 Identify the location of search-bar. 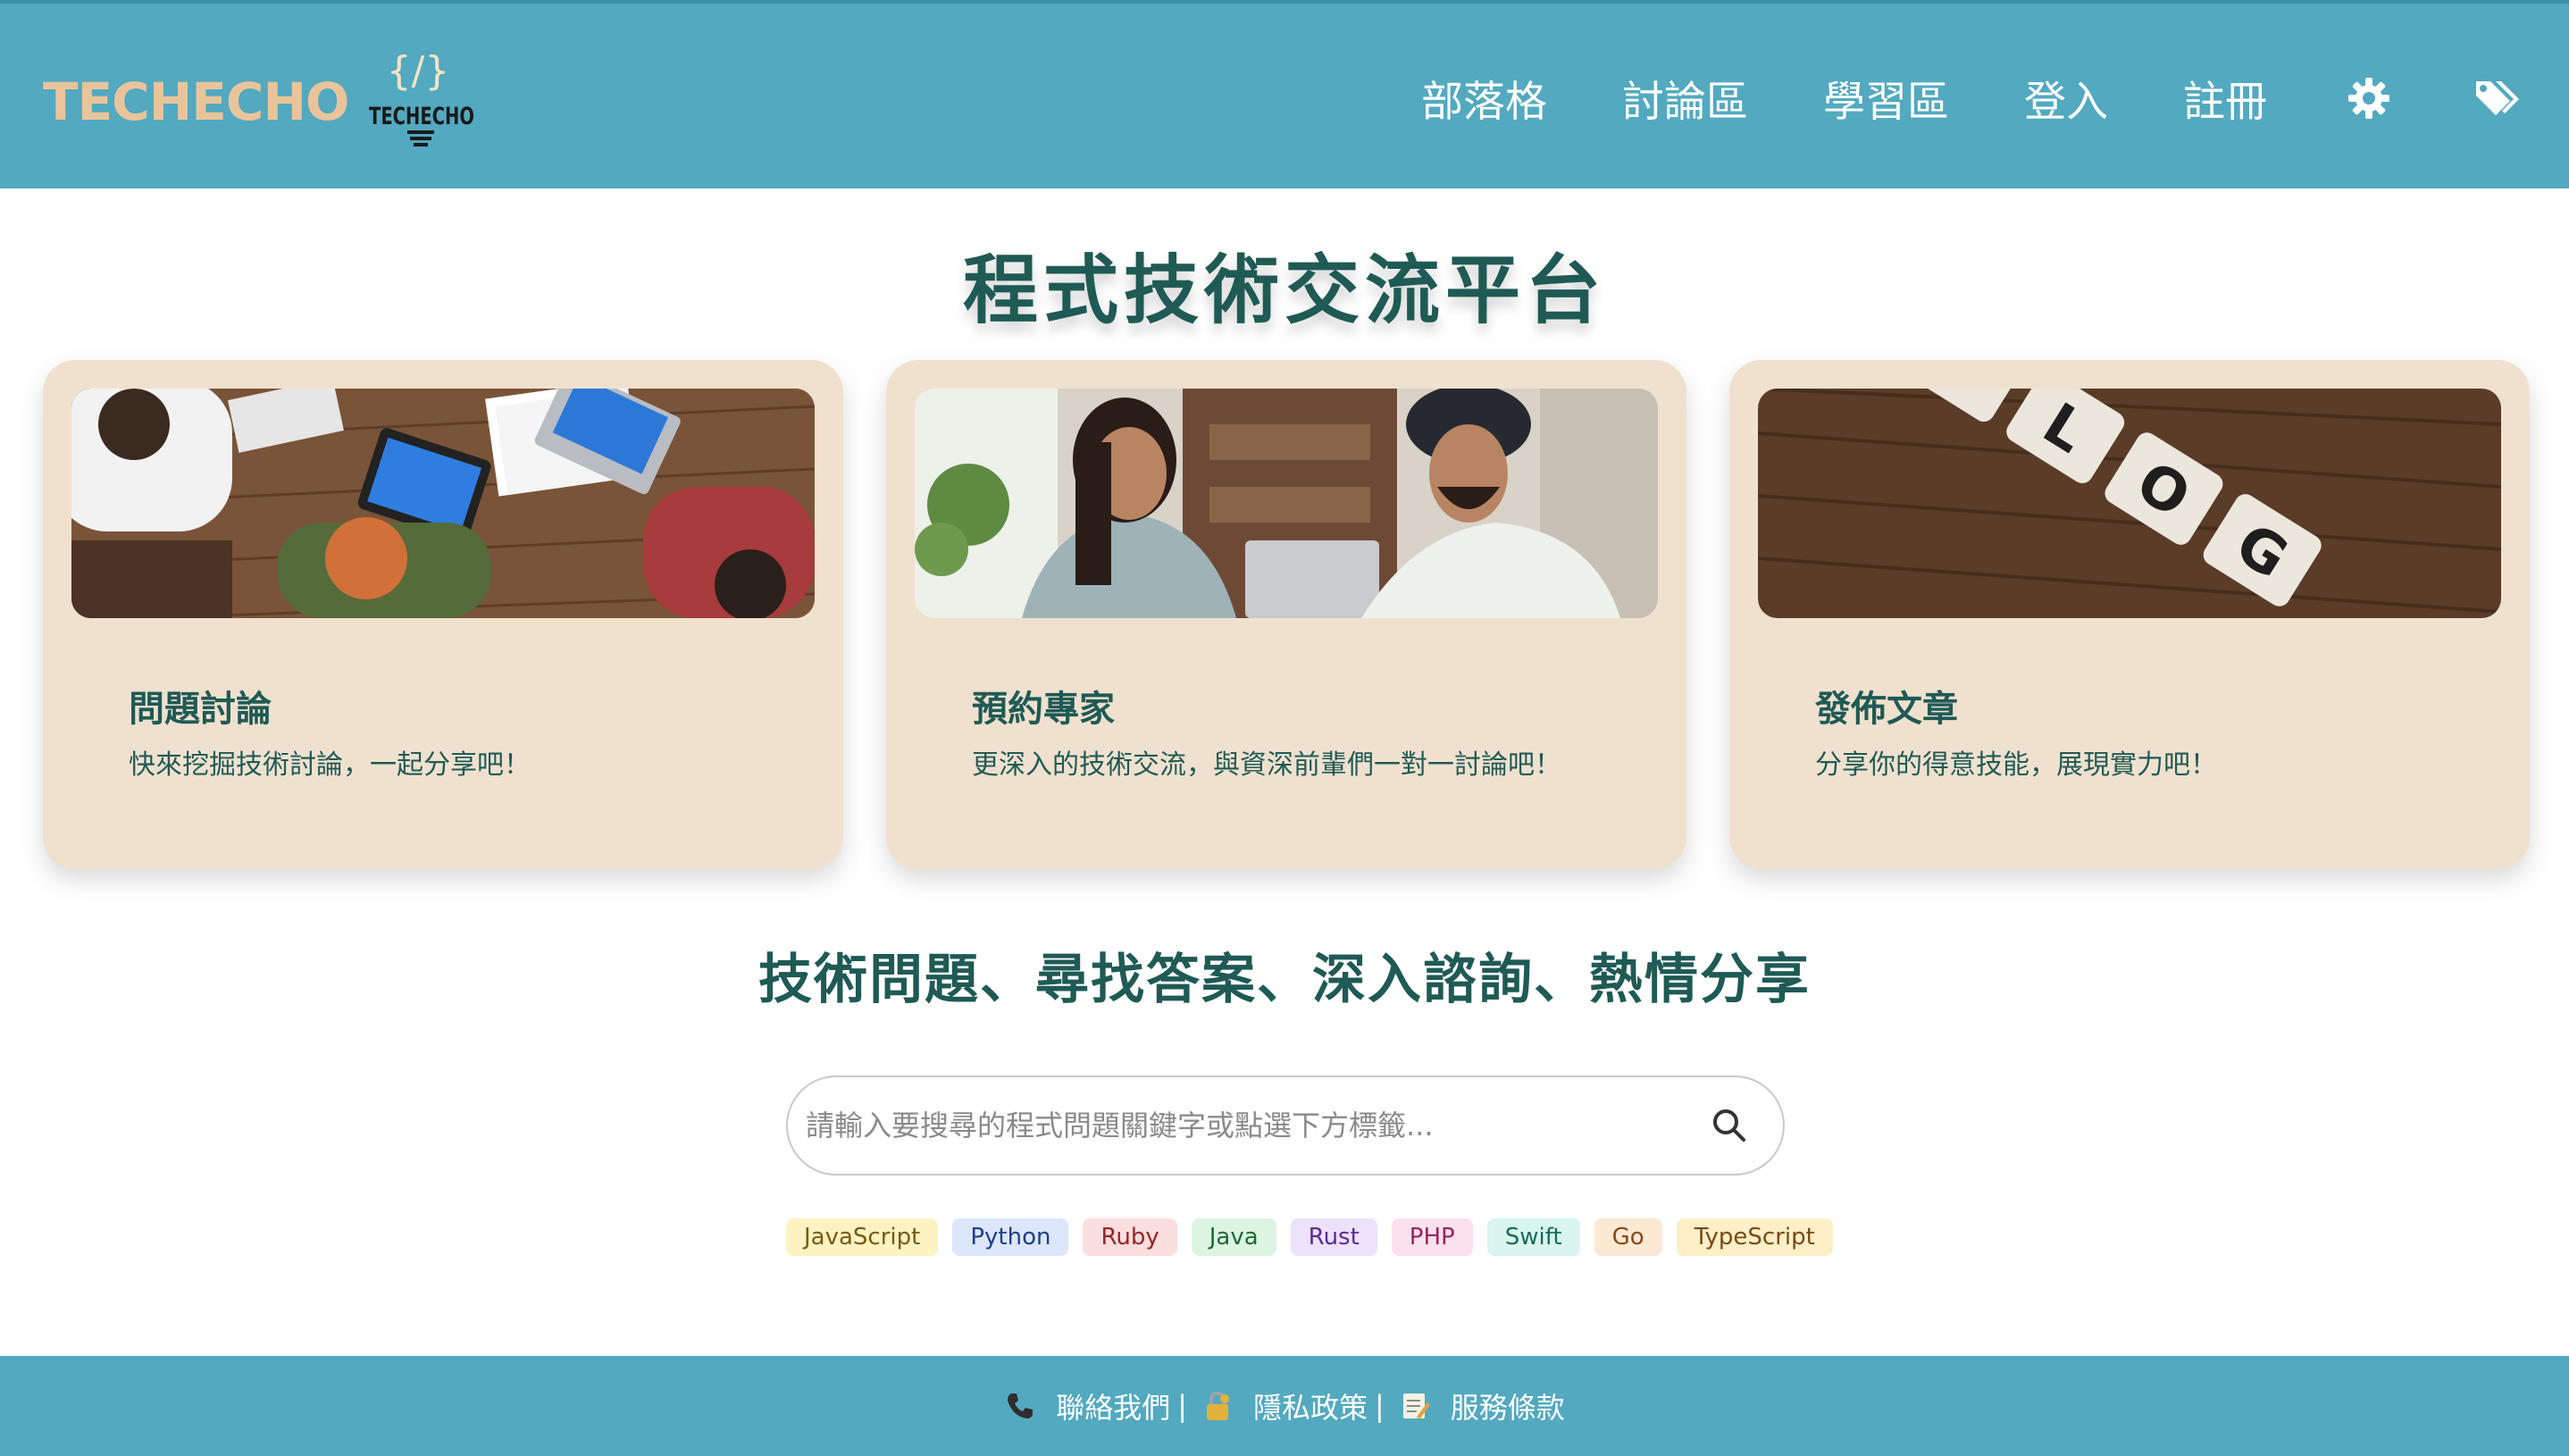
(1285, 1125).